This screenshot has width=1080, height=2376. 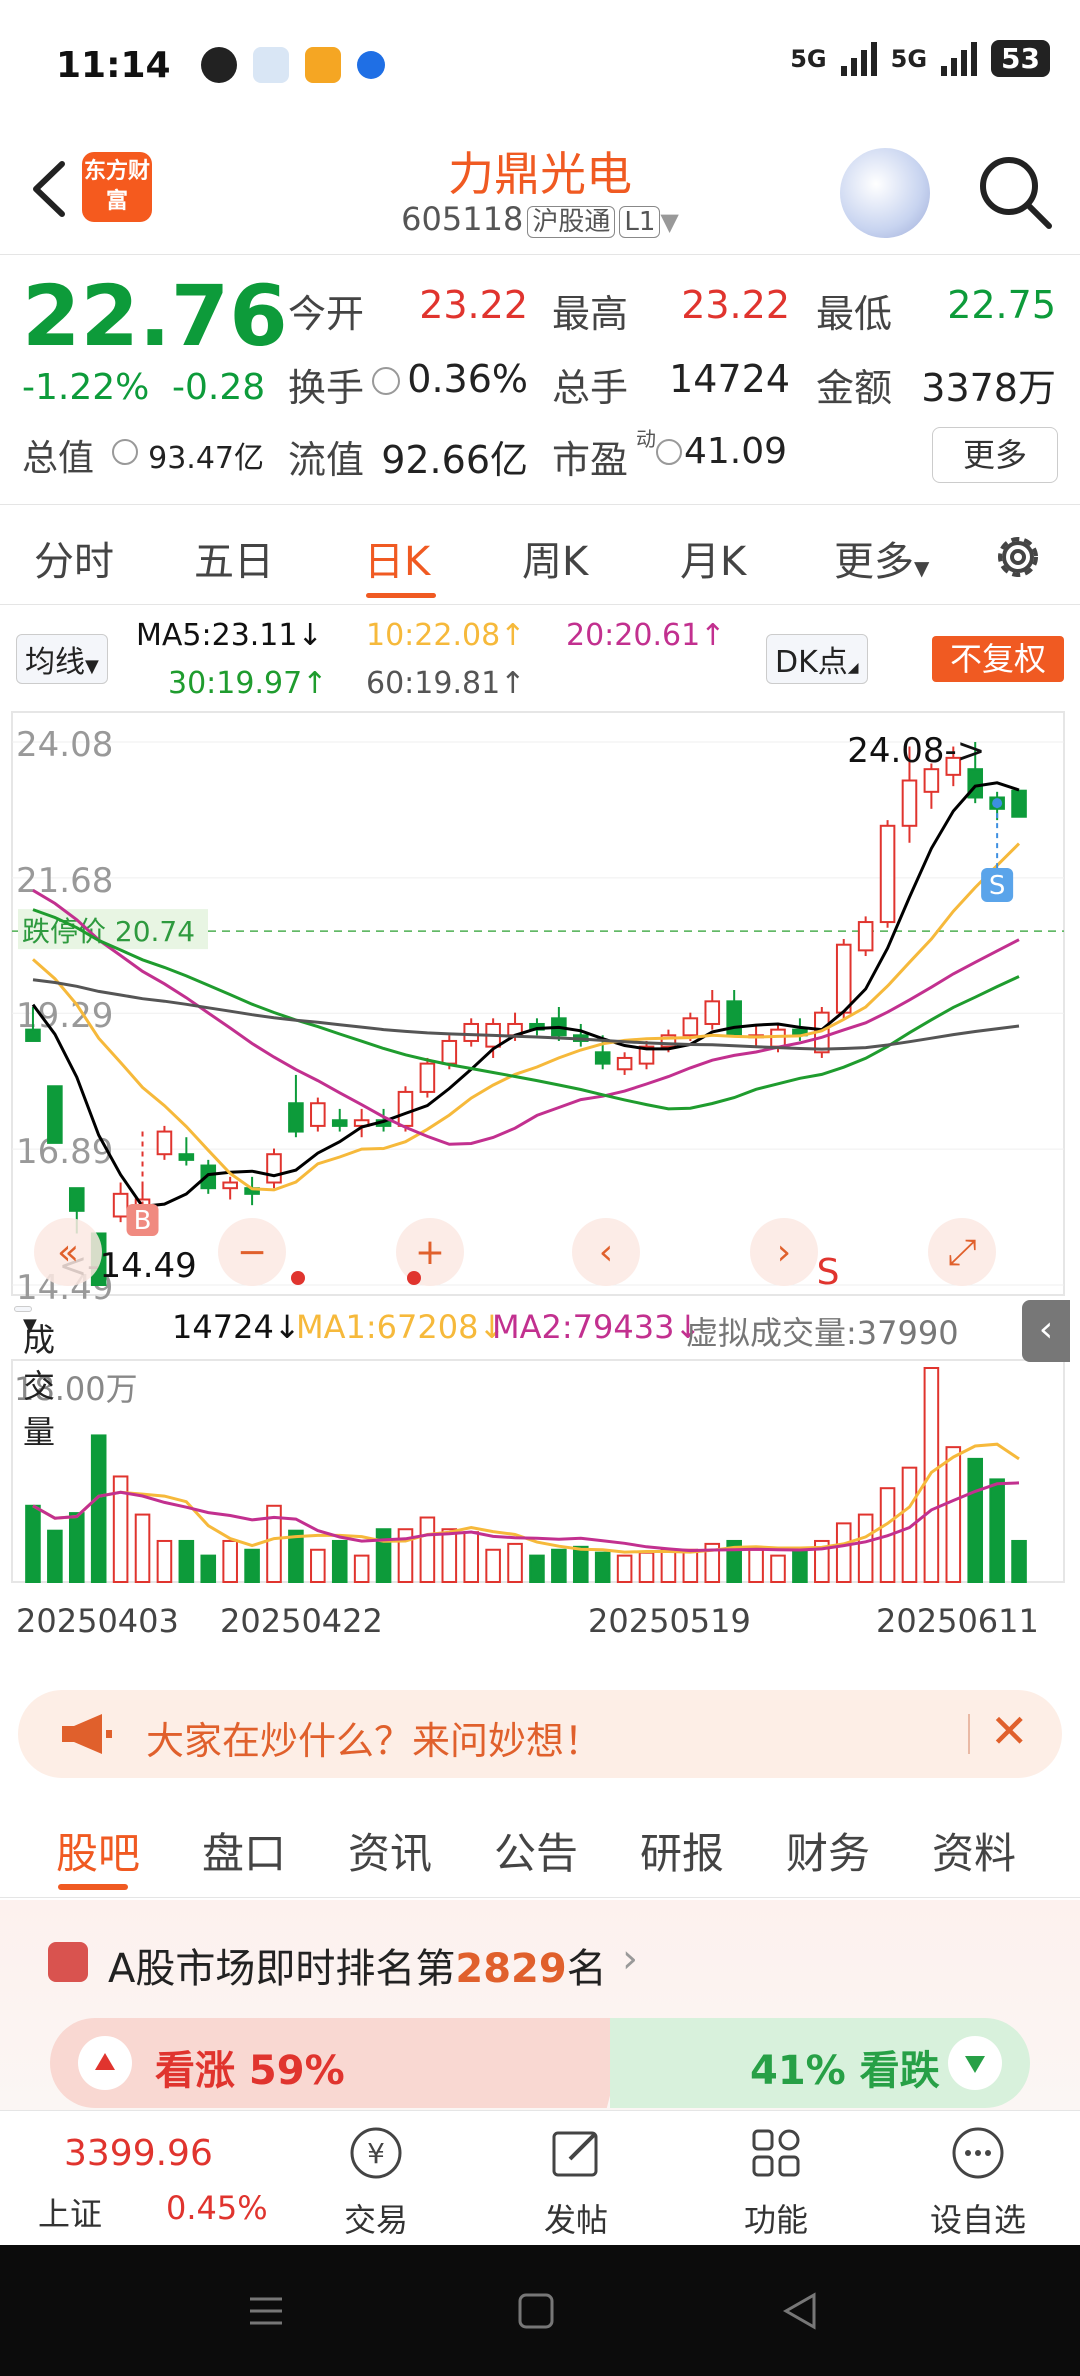 I want to click on tab-profile: 资料, so click(x=974, y=1850).